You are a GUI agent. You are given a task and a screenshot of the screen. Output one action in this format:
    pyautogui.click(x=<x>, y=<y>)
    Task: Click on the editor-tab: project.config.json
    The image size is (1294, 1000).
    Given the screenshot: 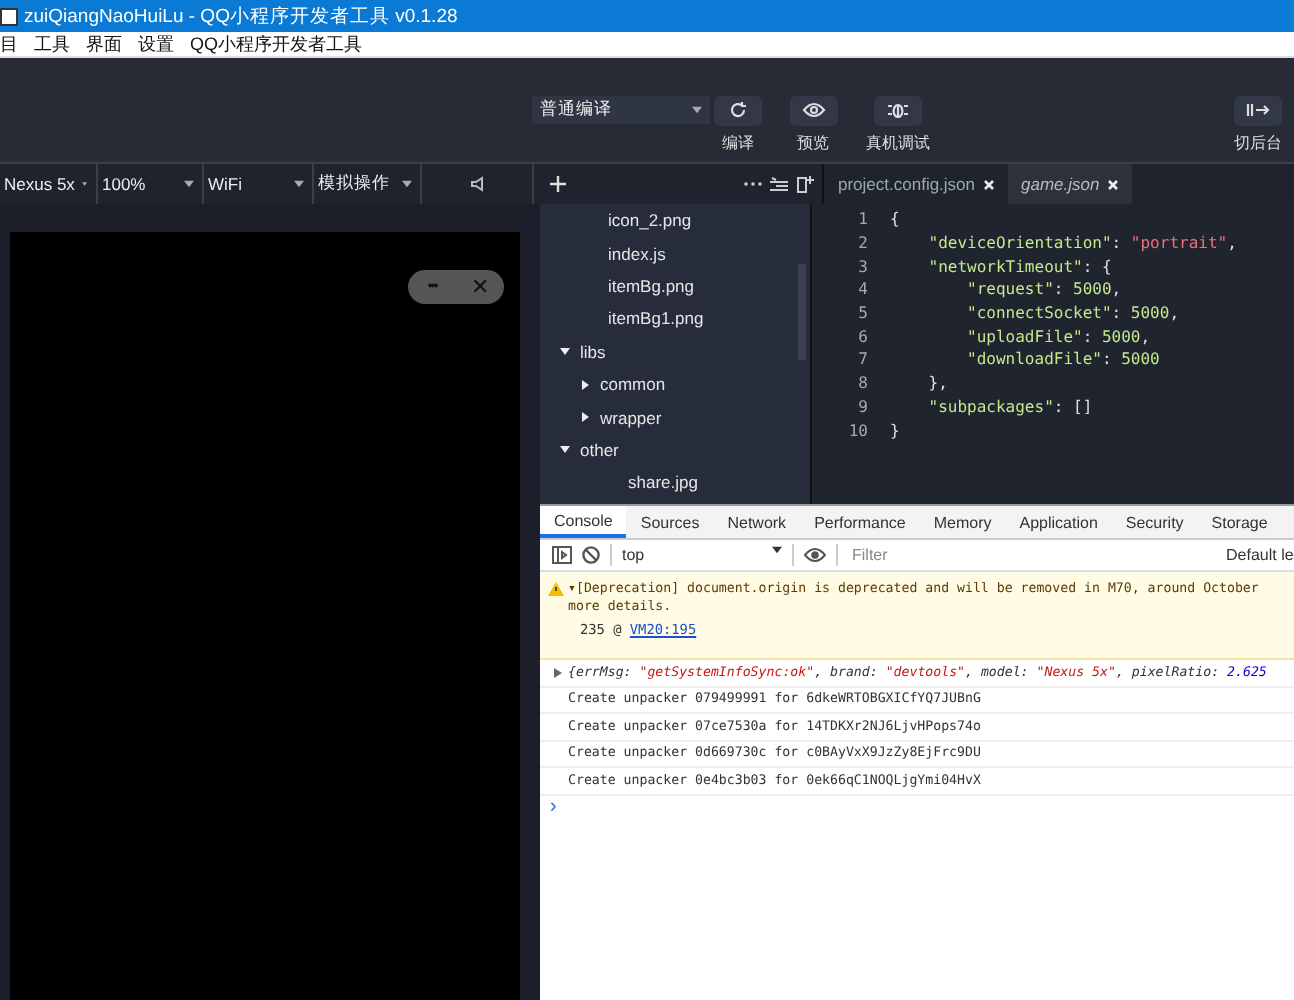 What is the action you would take?
    pyautogui.click(x=916, y=184)
    